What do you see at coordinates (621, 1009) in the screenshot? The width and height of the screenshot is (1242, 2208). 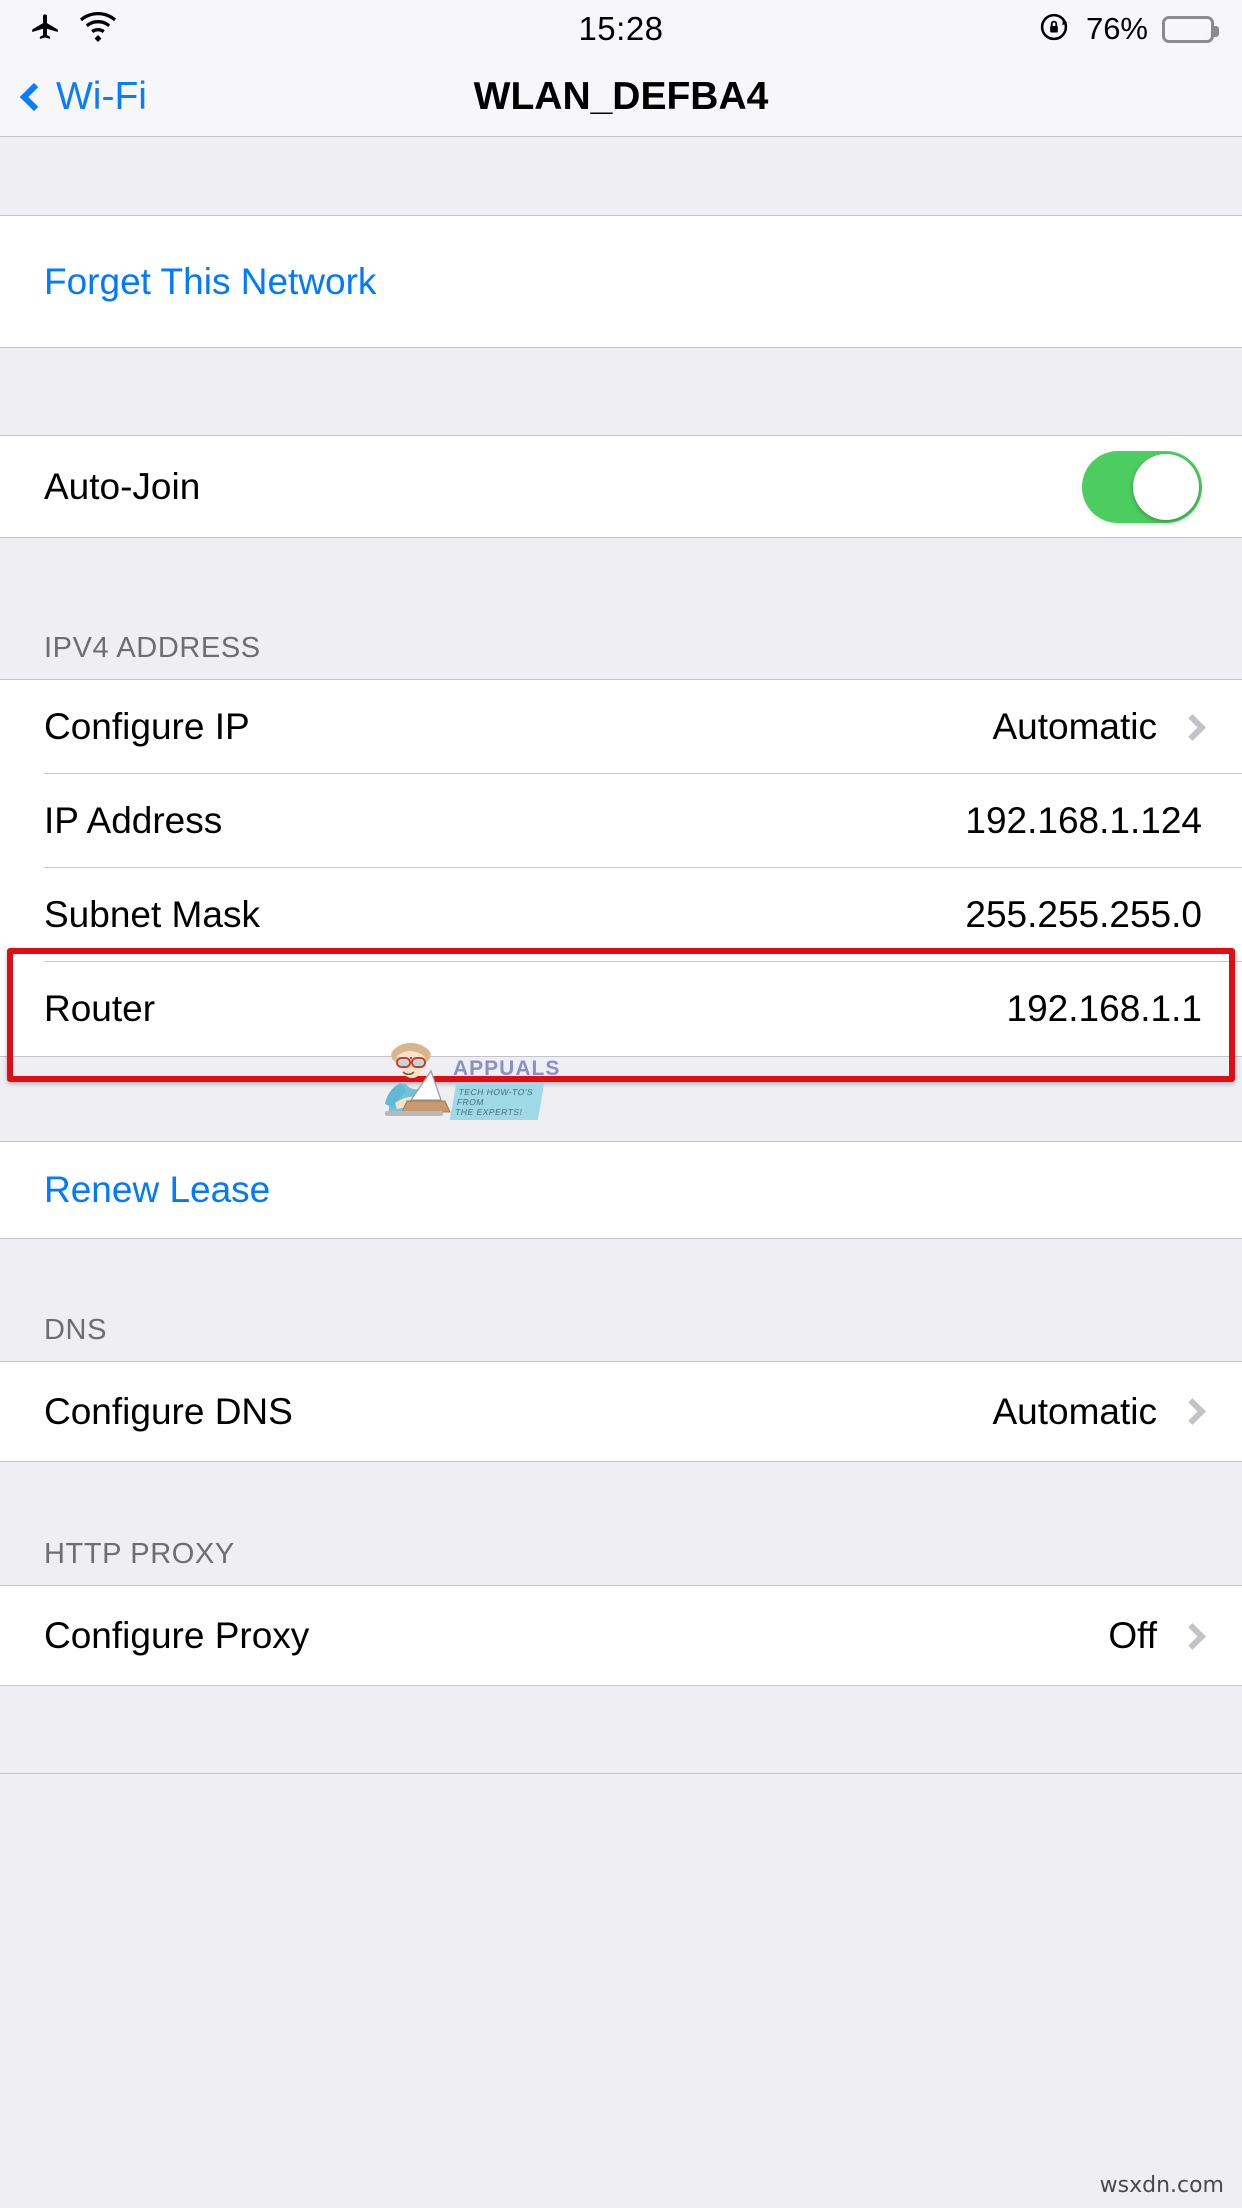 I see `router-row: Router 192.168.1.1` at bounding box center [621, 1009].